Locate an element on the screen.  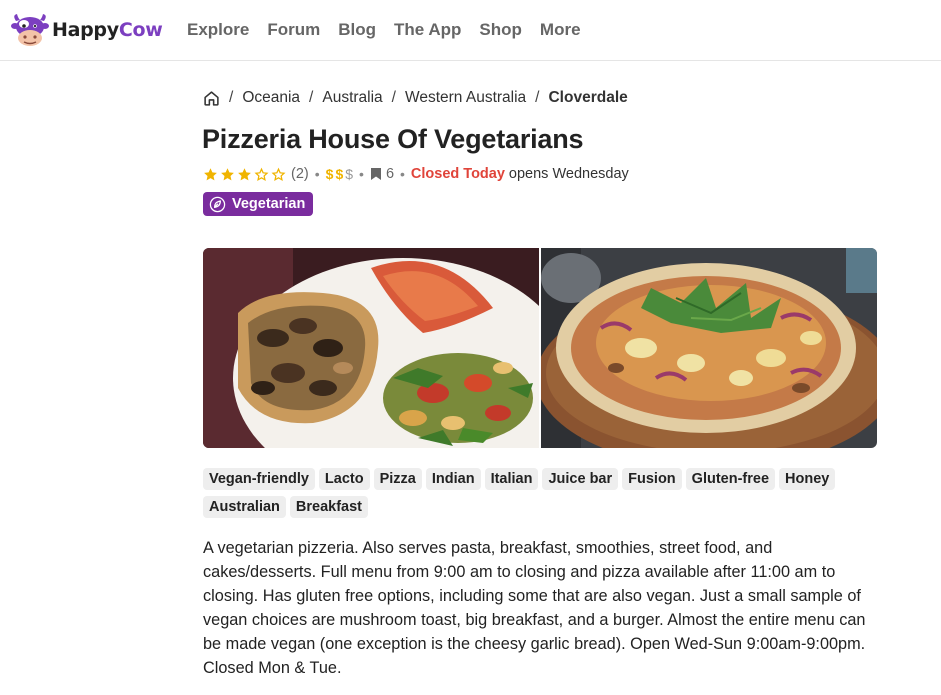
cow-logo-icon is located at coordinates (30, 30).